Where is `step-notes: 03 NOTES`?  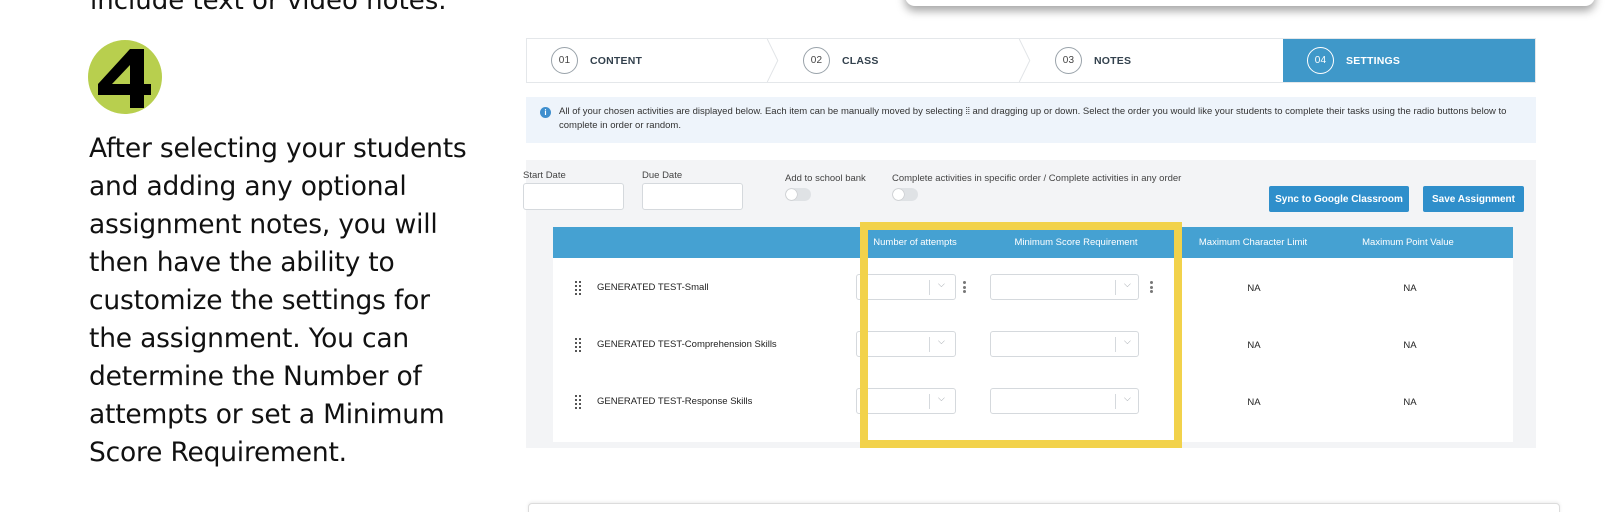 step-notes: 03 NOTES is located at coordinates (1157, 60).